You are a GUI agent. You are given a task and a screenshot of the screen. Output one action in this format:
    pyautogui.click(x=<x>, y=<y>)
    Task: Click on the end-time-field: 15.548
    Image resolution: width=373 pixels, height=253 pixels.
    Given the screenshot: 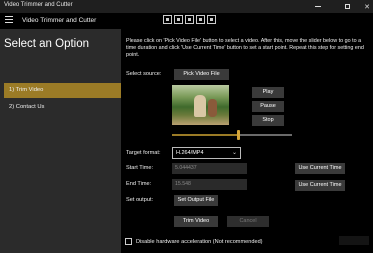 What is the action you would take?
    pyautogui.click(x=209, y=184)
    